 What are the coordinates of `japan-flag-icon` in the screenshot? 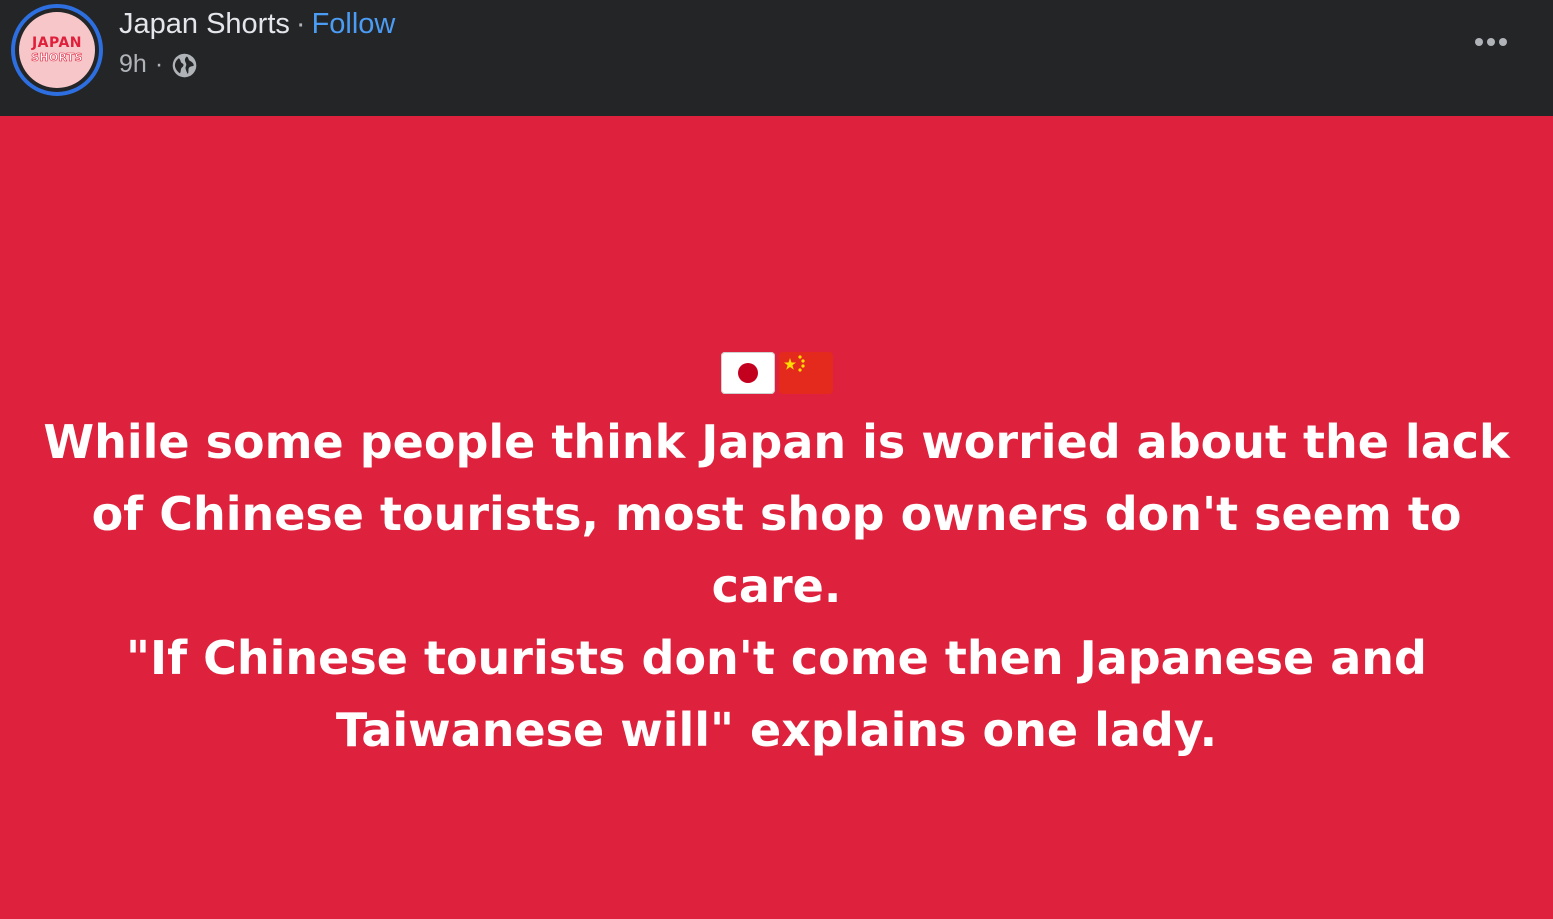 It's located at (747, 373).